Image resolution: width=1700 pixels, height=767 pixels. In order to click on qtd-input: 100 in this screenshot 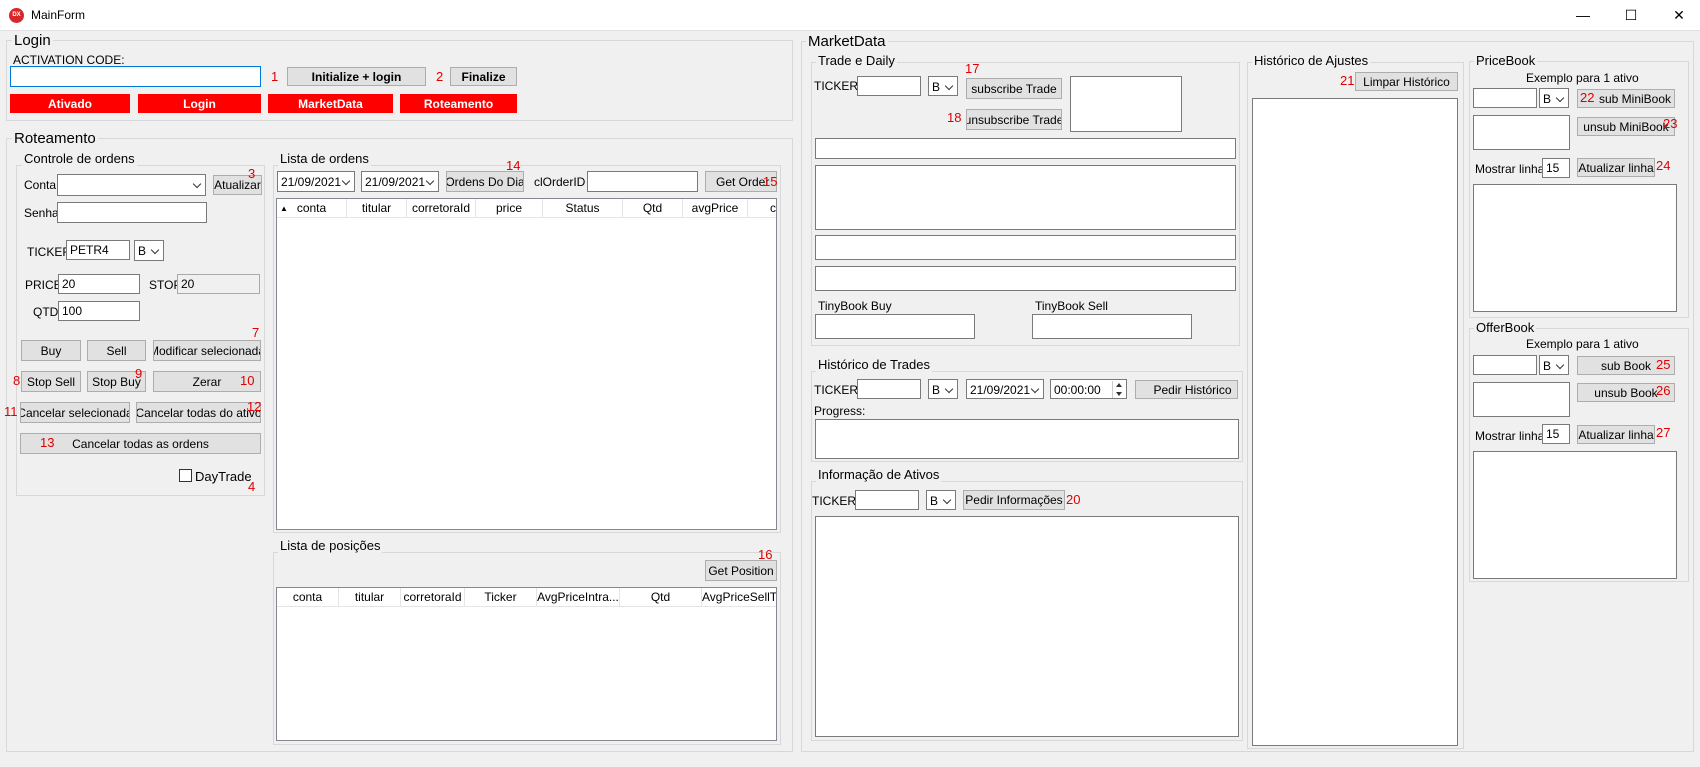, I will do `click(99, 311)`.